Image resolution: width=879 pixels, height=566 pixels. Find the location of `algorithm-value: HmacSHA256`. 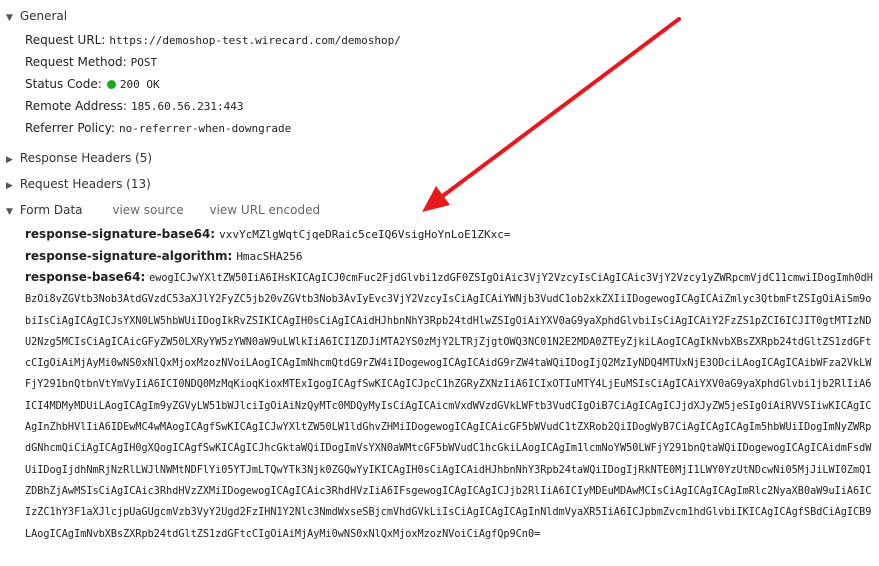

algorithm-value: HmacSHA256 is located at coordinates (269, 256).